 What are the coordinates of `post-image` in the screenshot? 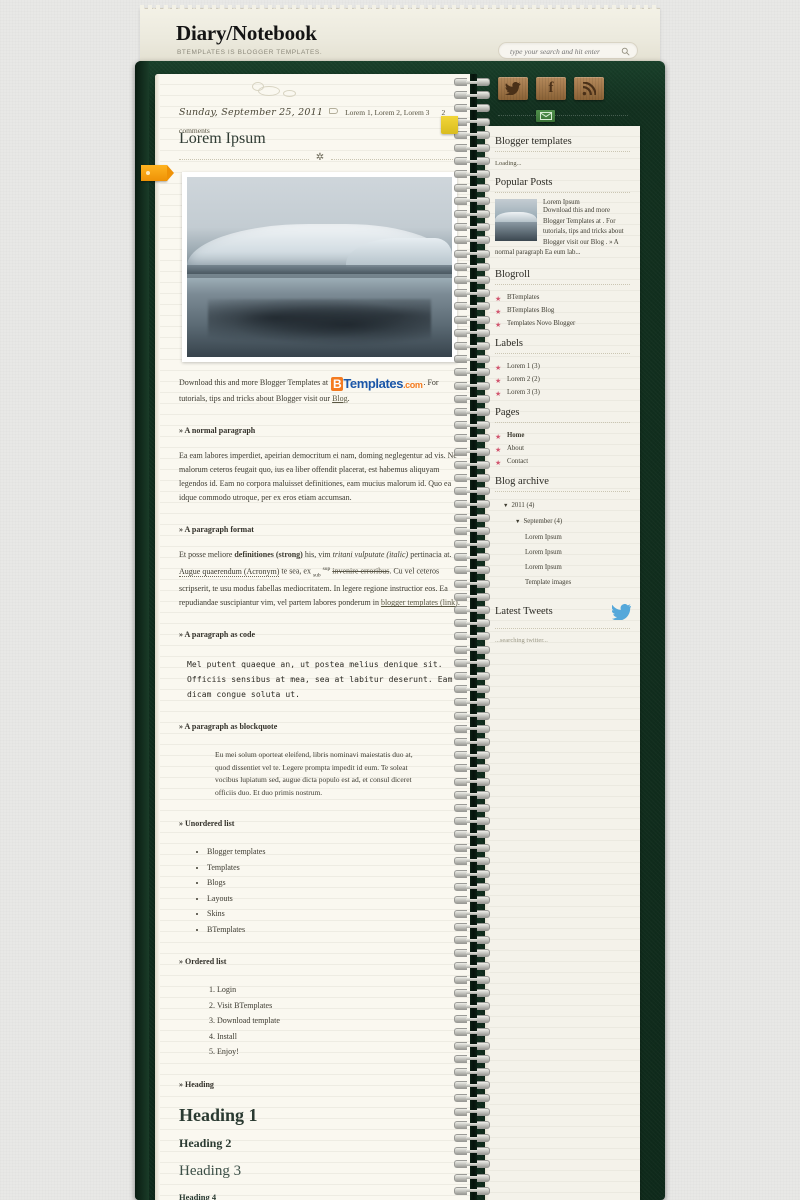 It's located at (319, 267).